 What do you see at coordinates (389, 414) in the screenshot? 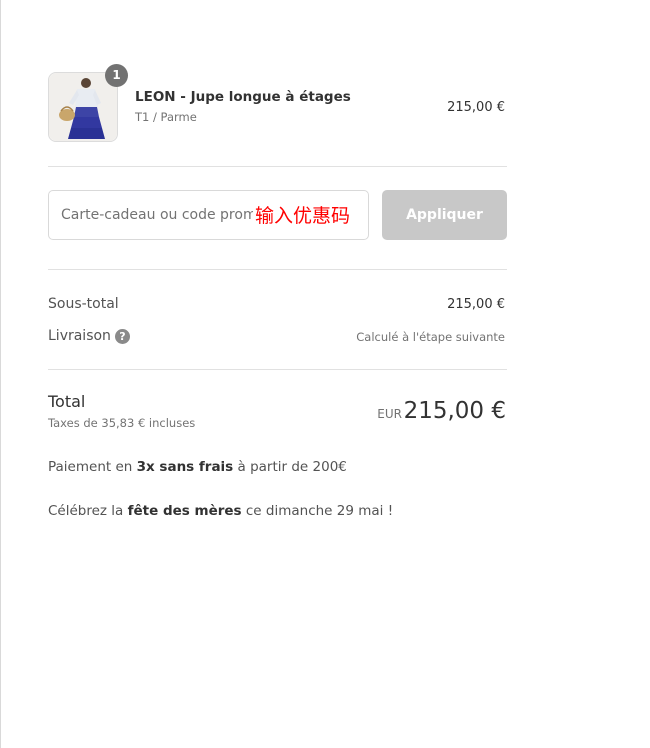
I see `currency-code: EUR` at bounding box center [389, 414].